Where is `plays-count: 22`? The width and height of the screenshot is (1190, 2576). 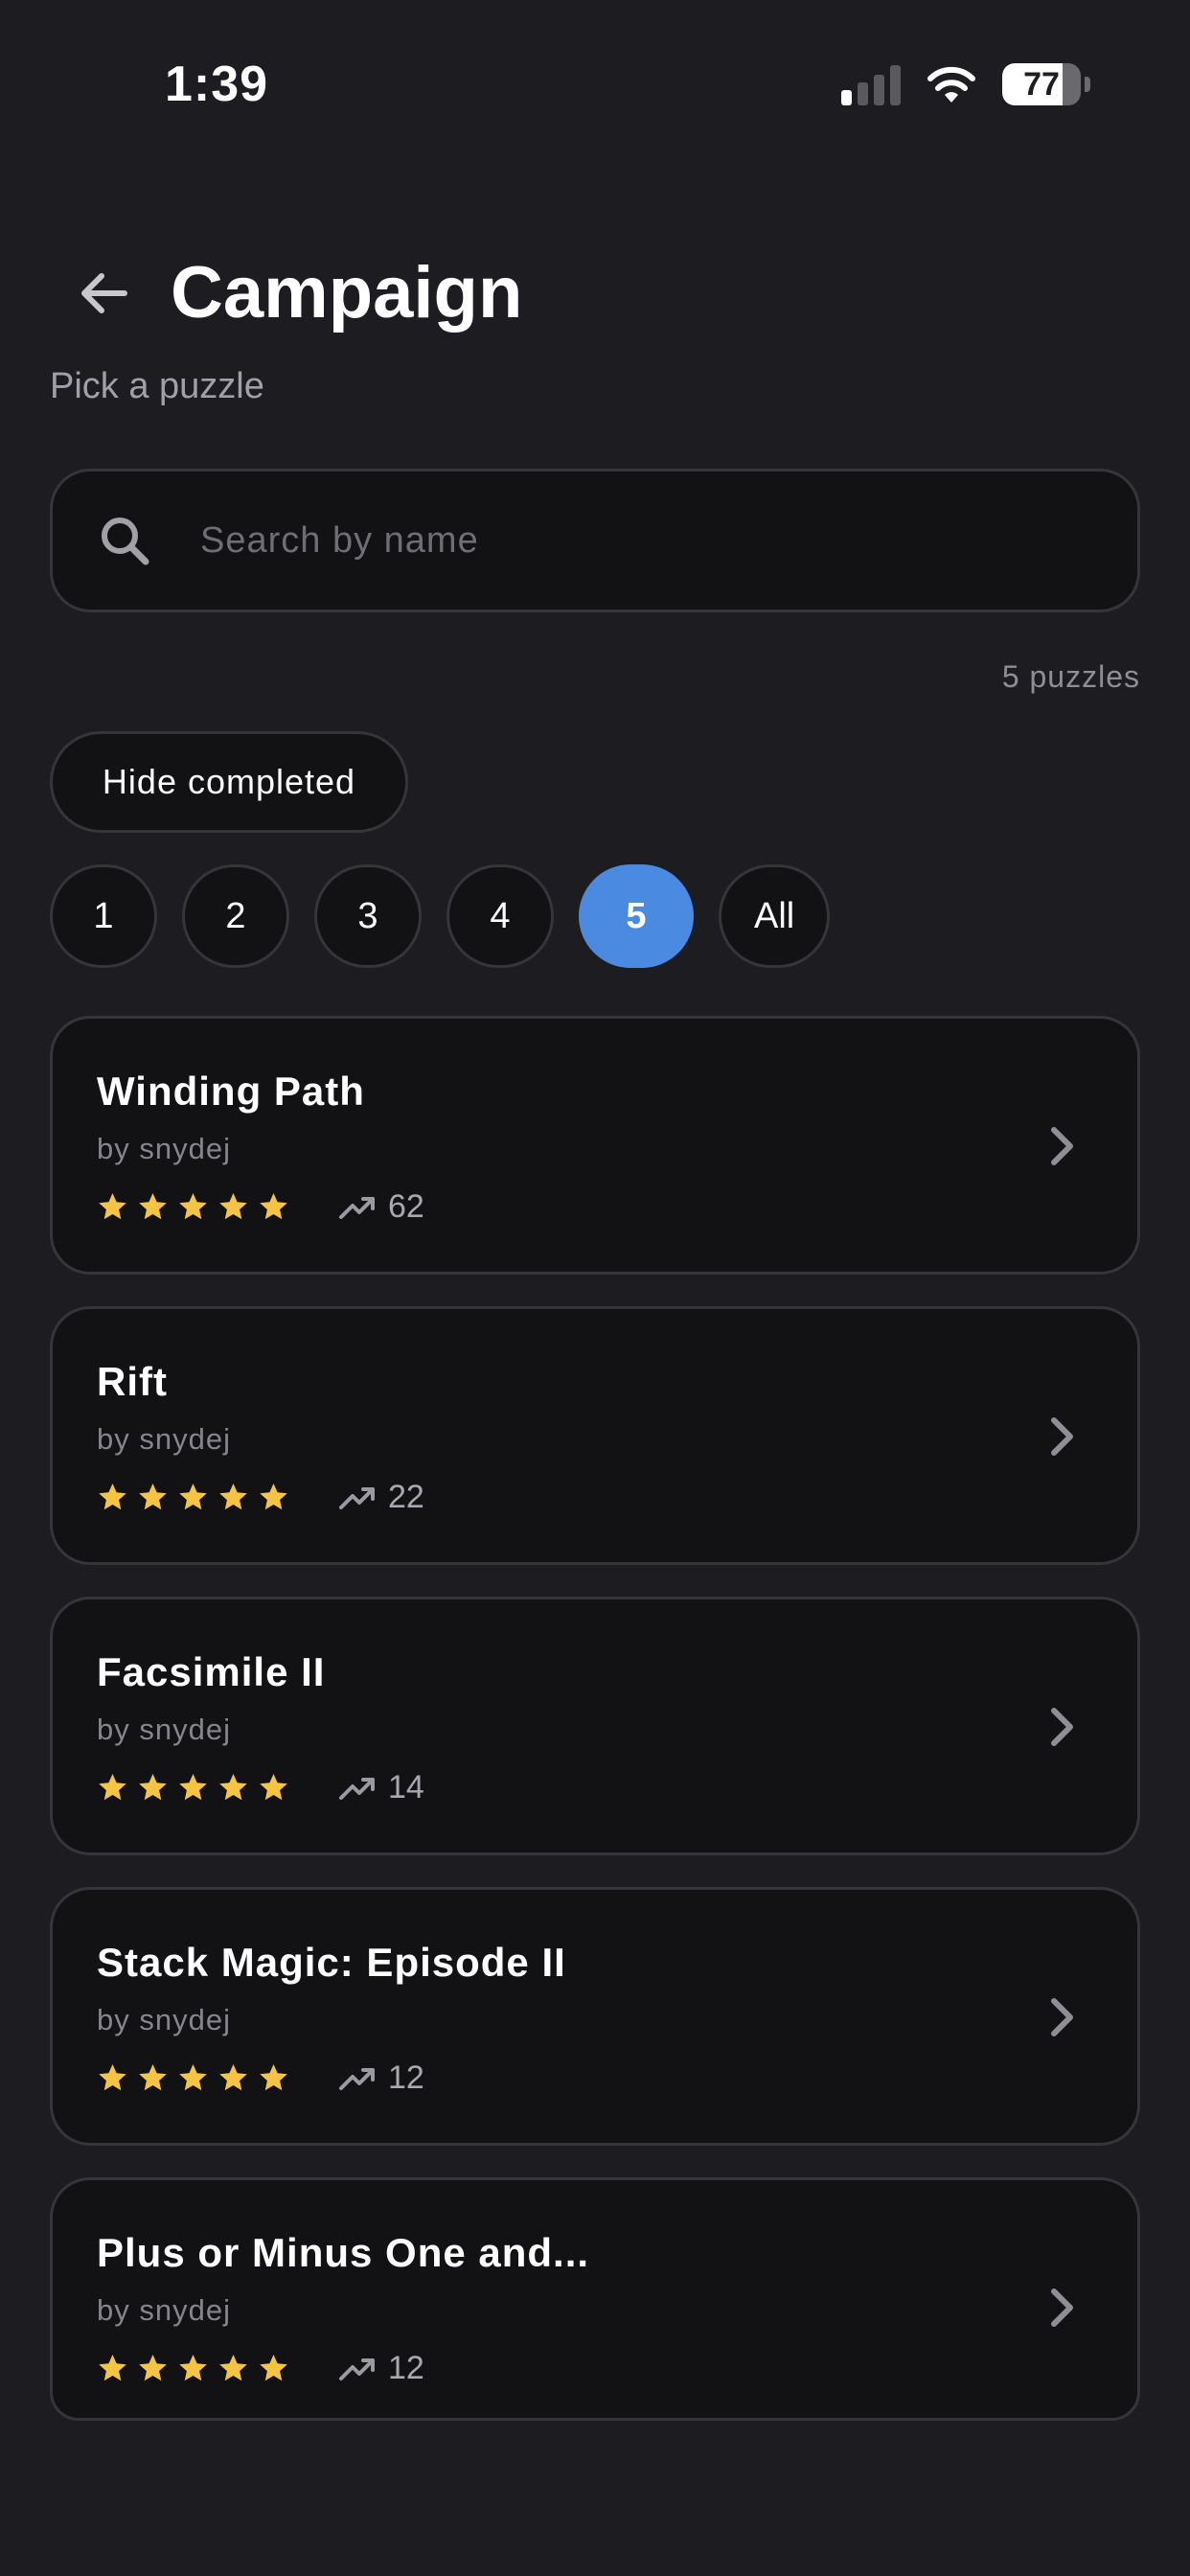 plays-count: 22 is located at coordinates (406, 1496).